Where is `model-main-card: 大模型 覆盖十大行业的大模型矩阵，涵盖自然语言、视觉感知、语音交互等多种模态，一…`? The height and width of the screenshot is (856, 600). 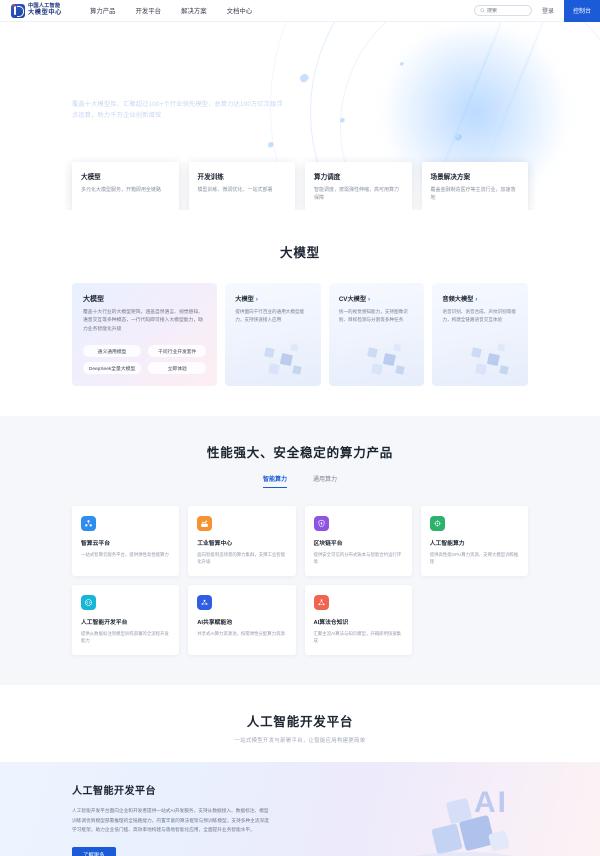 model-main-card: 大模型 覆盖十大行业的大模型矩阵，涵盖自然语言、视觉感知、语音交互等多种模态，一… is located at coordinates (145, 335).